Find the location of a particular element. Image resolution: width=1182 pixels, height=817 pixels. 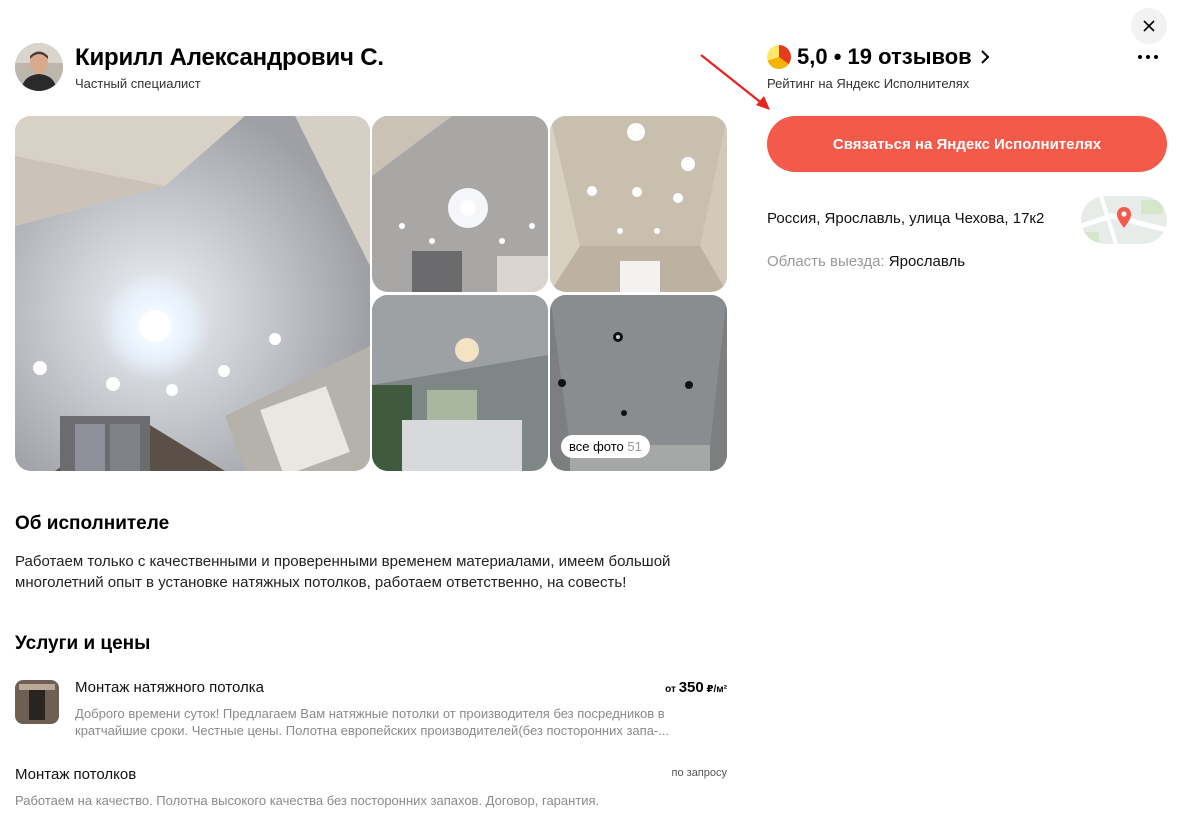

price-value: 350 is located at coordinates (691, 687).